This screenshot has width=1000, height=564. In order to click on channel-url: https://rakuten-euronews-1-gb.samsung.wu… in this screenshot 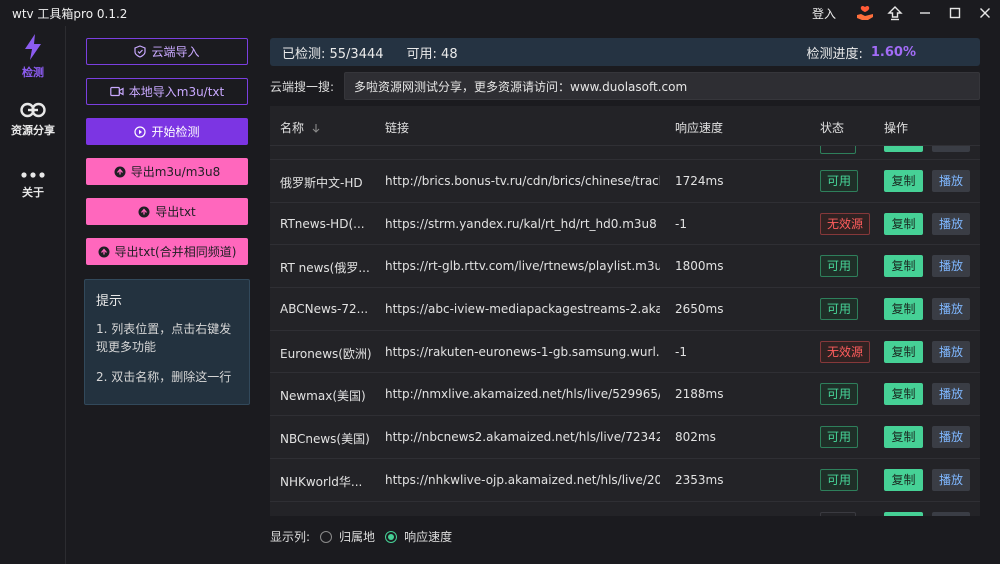, I will do `click(522, 351)`.